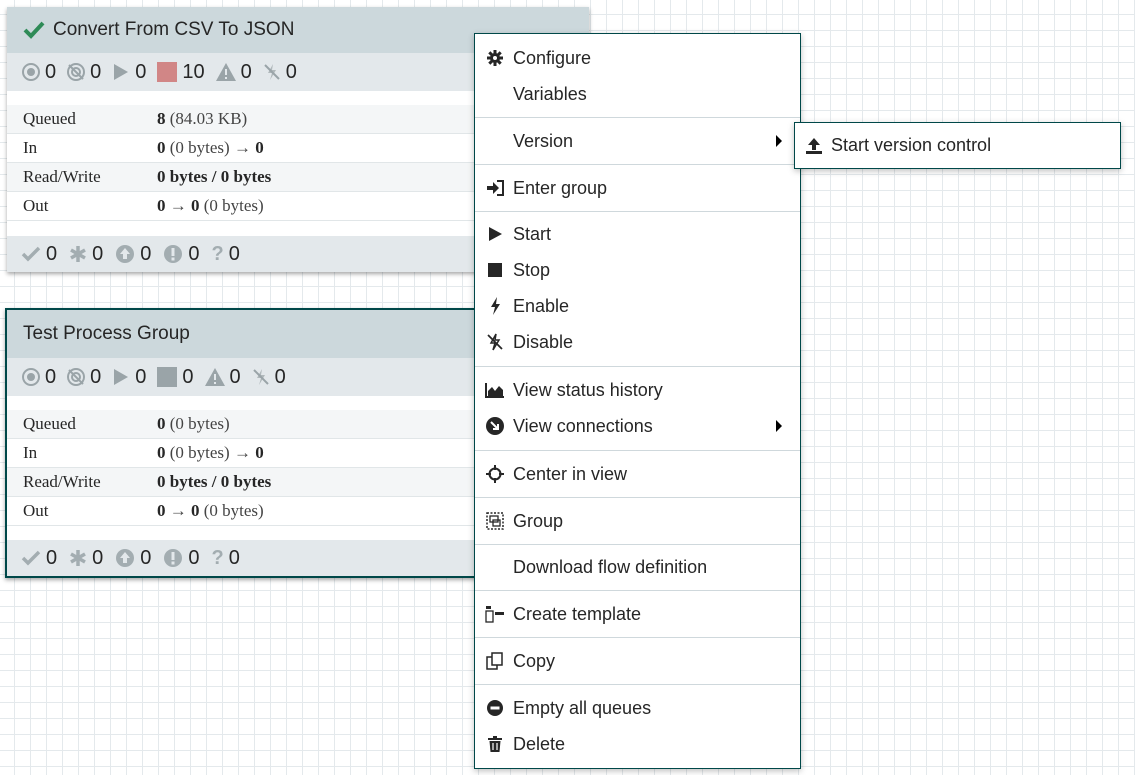 This screenshot has height=775, width=1135. I want to click on flash-icon, so click(495, 306).